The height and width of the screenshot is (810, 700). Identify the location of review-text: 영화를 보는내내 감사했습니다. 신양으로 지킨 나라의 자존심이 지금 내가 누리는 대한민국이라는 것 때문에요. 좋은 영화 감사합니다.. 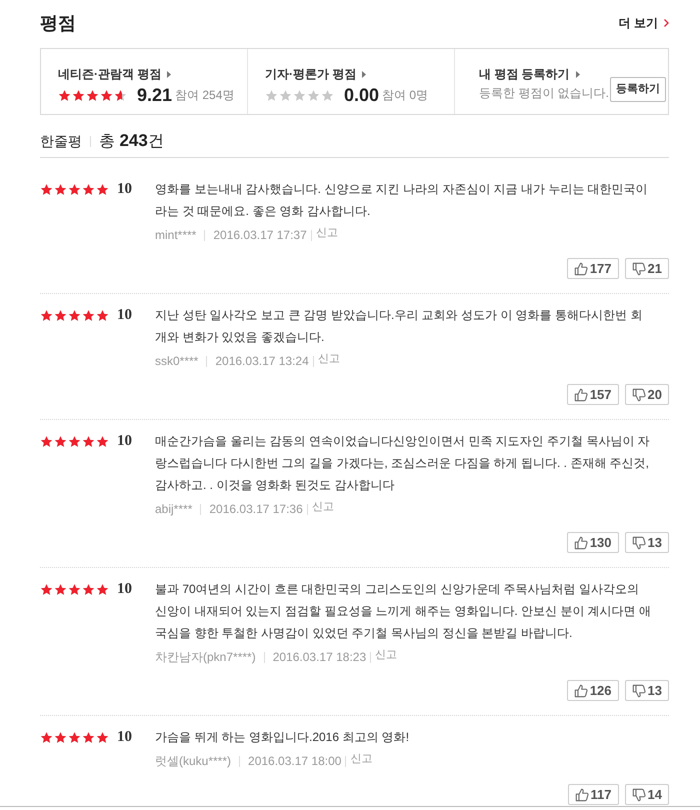
(402, 200).